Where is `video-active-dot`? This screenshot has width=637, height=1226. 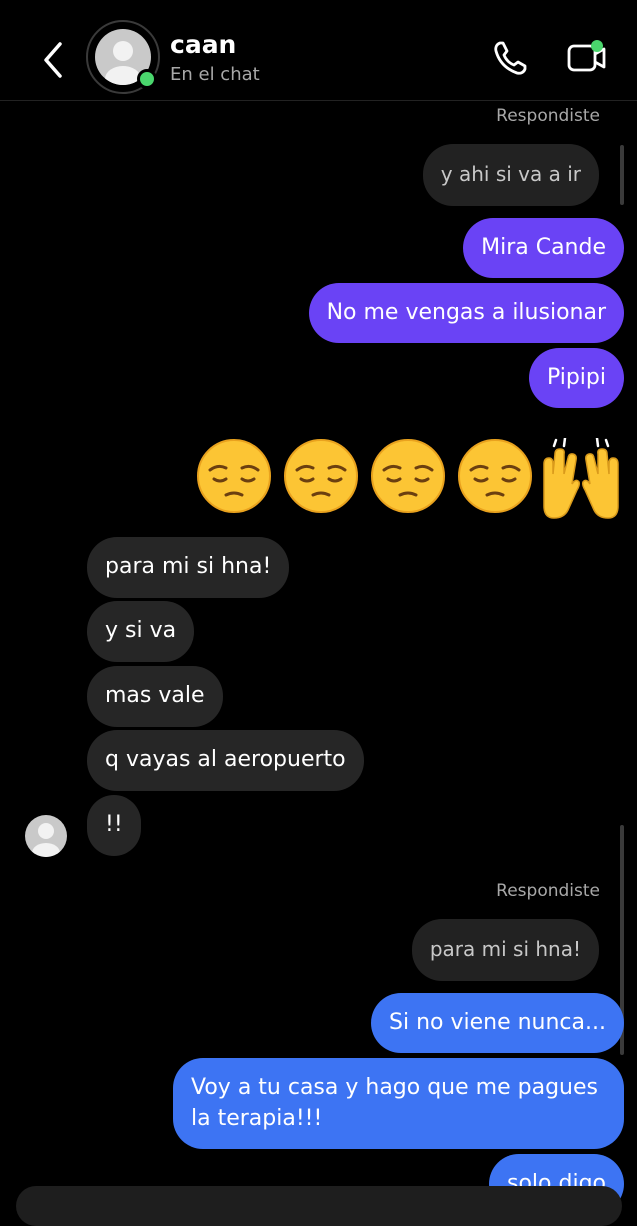
video-active-dot is located at coordinates (597, 46).